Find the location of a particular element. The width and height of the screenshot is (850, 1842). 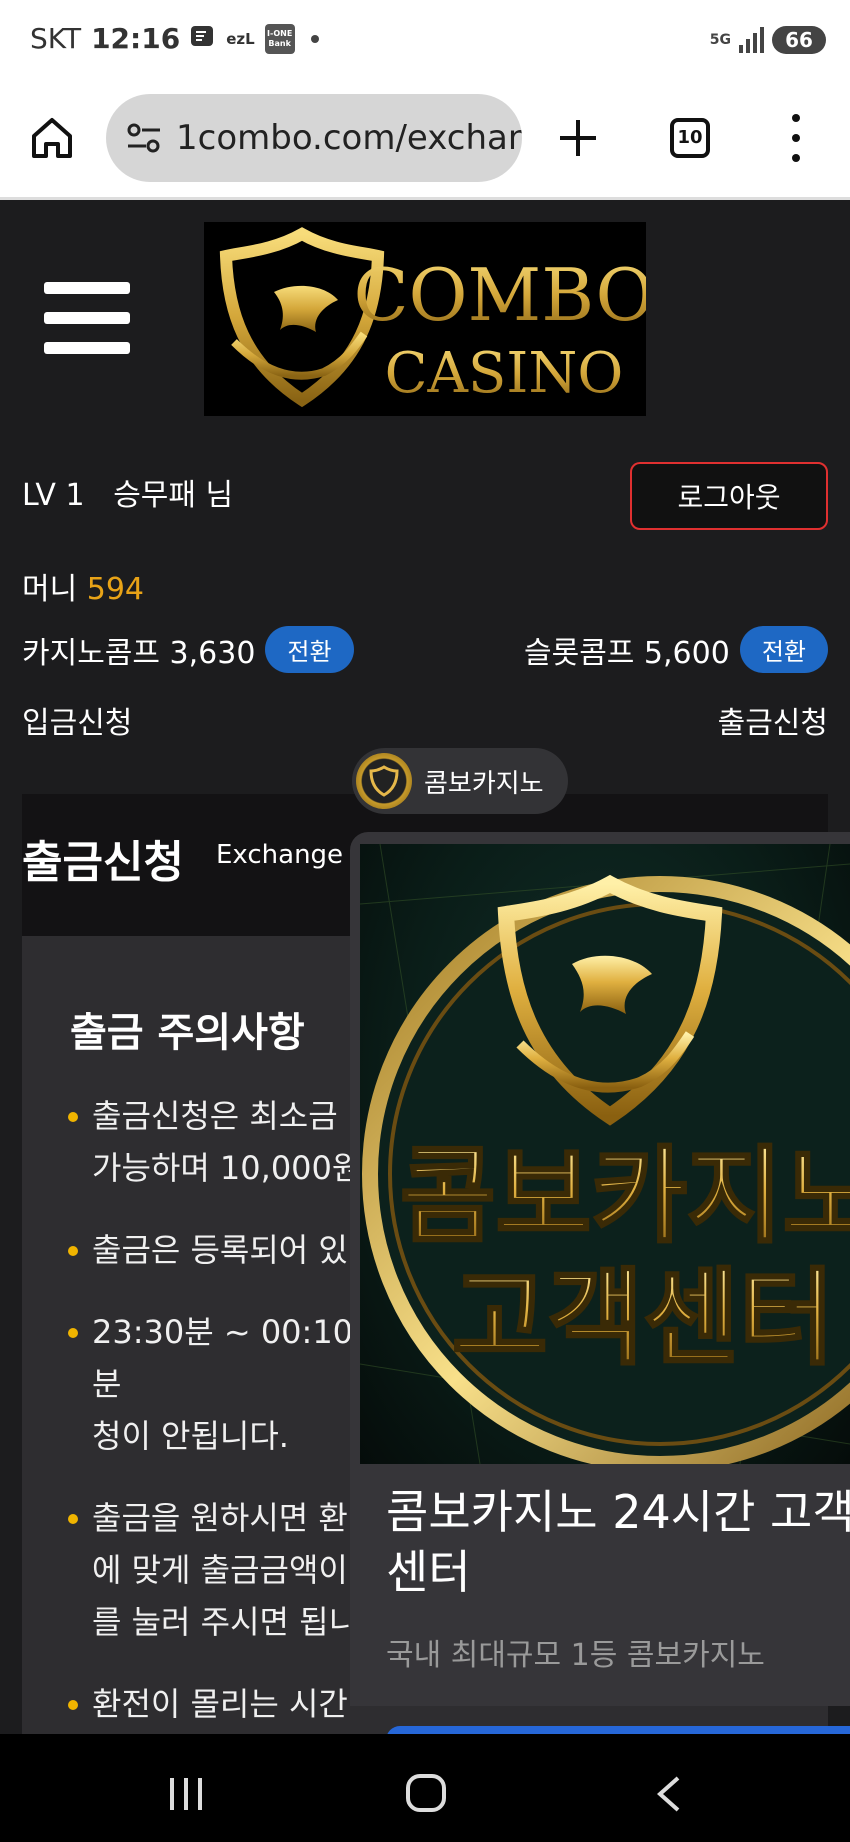

address-bar: 1combo.com/exchan is located at coordinates (314, 138).